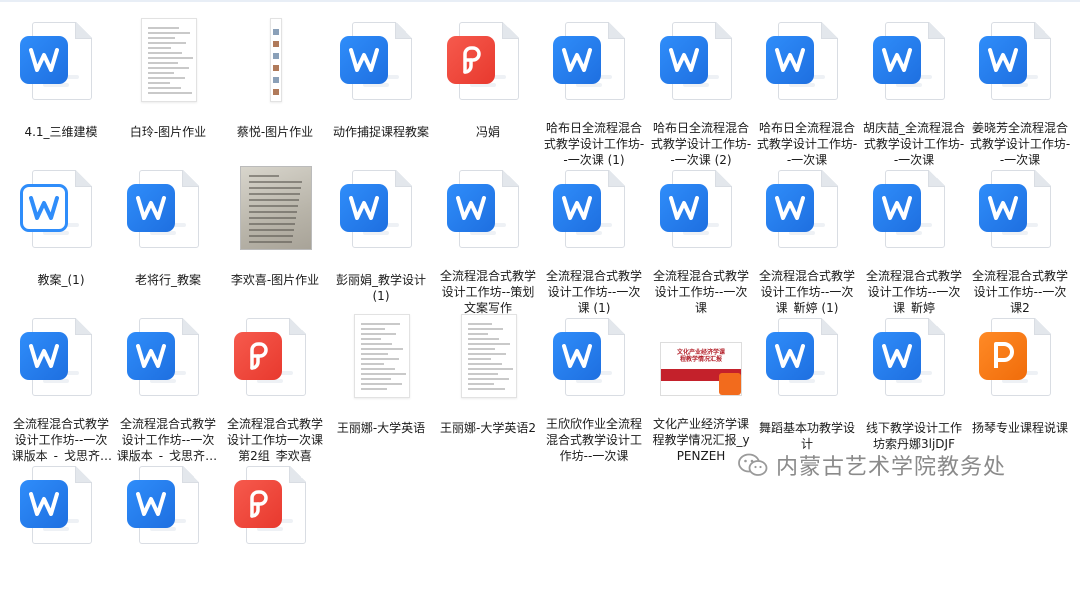  I want to click on file-name: 王丽娜-大学英语2, so click(488, 428).